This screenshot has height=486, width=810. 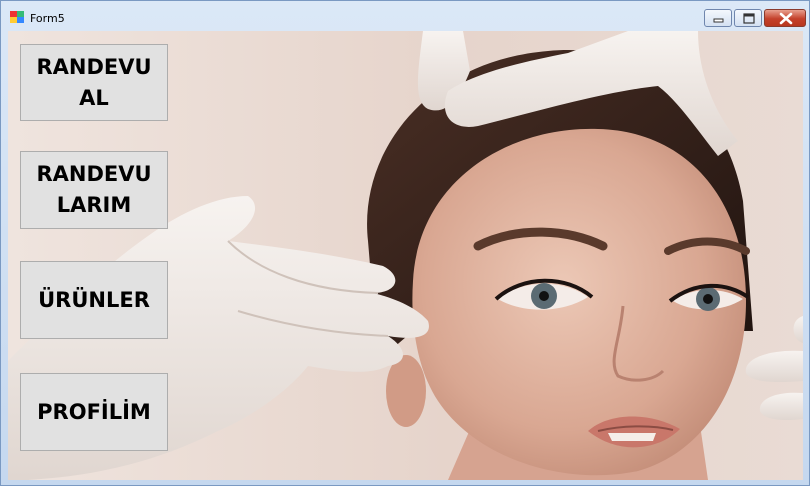 What do you see at coordinates (17, 17) in the screenshot?
I see `form-icon` at bounding box center [17, 17].